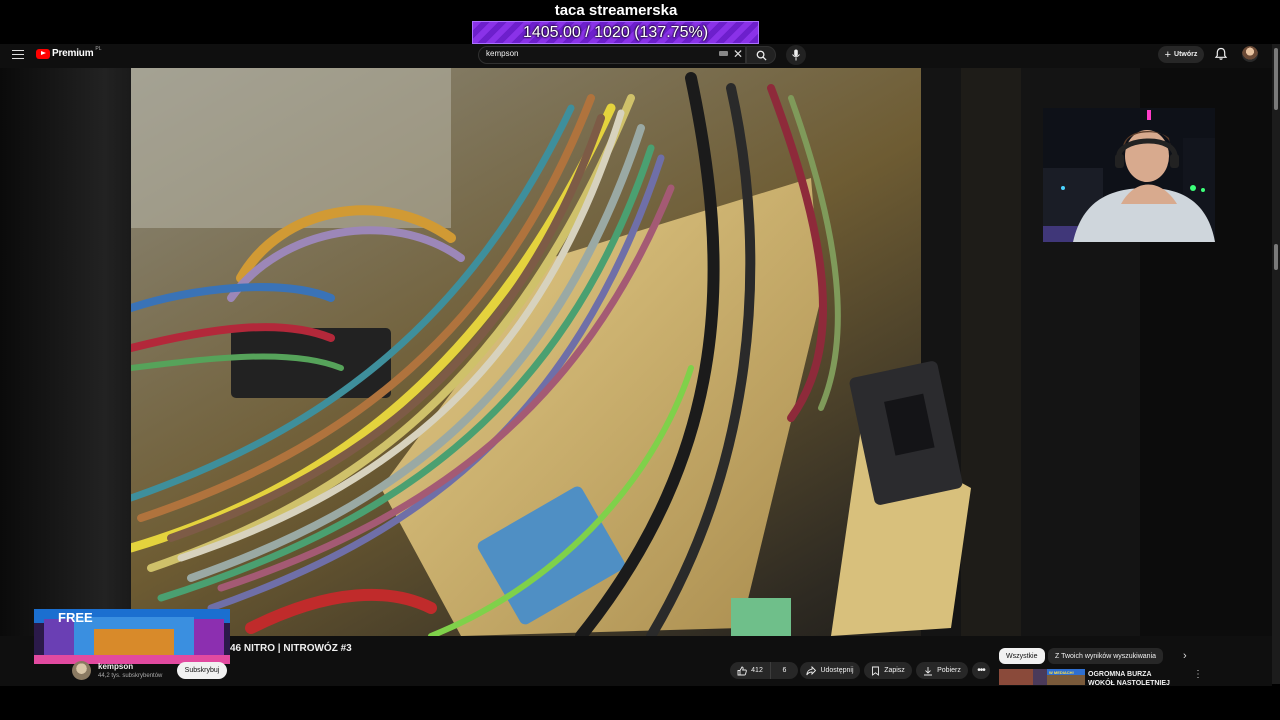 Image resolution: width=1280 pixels, height=720 pixels. I want to click on download-button: Pobierz, so click(942, 670).